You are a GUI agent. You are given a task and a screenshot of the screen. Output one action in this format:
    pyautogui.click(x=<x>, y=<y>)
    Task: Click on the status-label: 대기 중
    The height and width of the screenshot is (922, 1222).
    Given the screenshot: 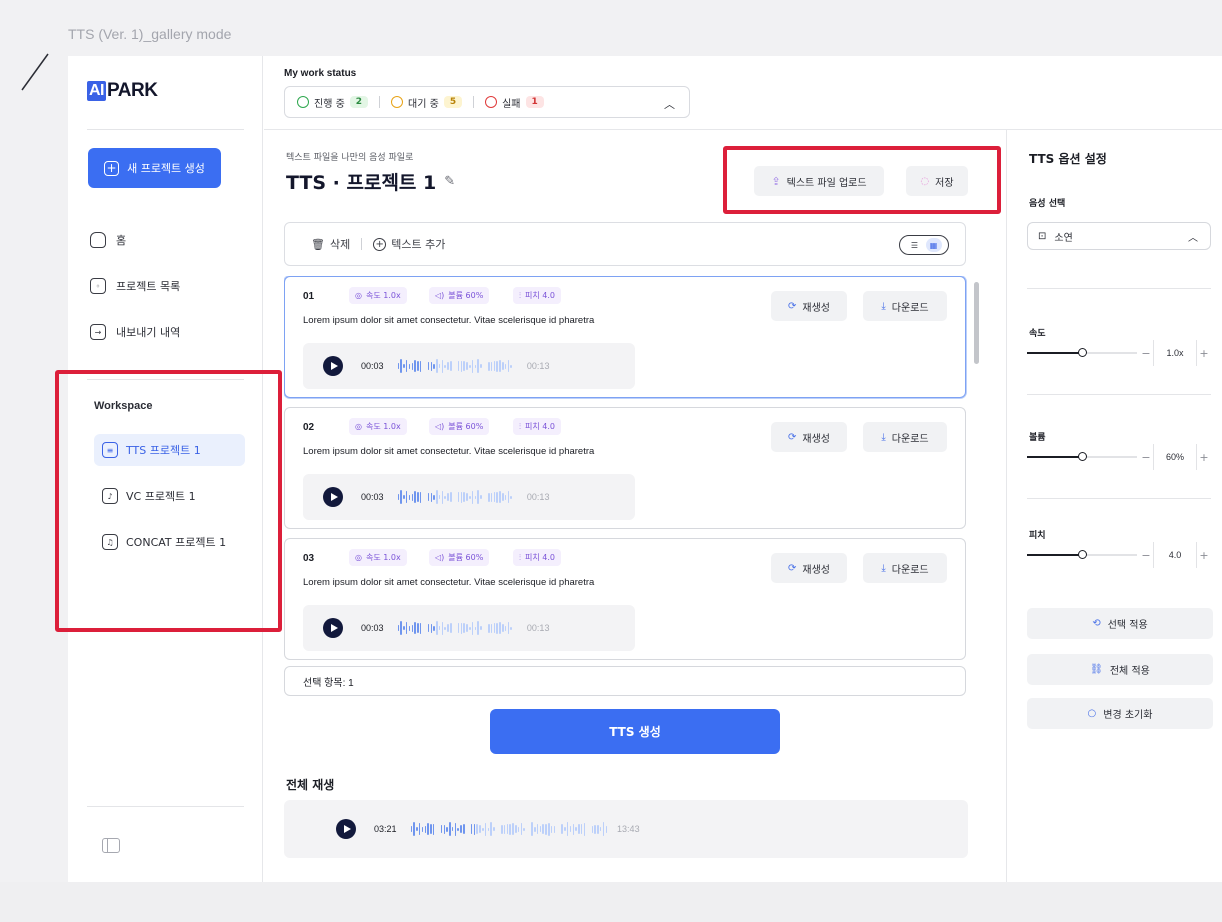 What is the action you would take?
    pyautogui.click(x=423, y=104)
    